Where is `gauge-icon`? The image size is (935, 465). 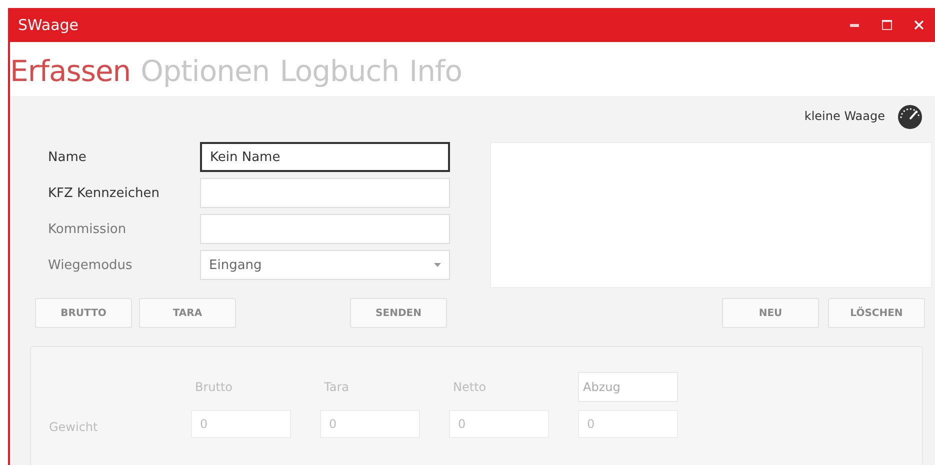 gauge-icon is located at coordinates (910, 116).